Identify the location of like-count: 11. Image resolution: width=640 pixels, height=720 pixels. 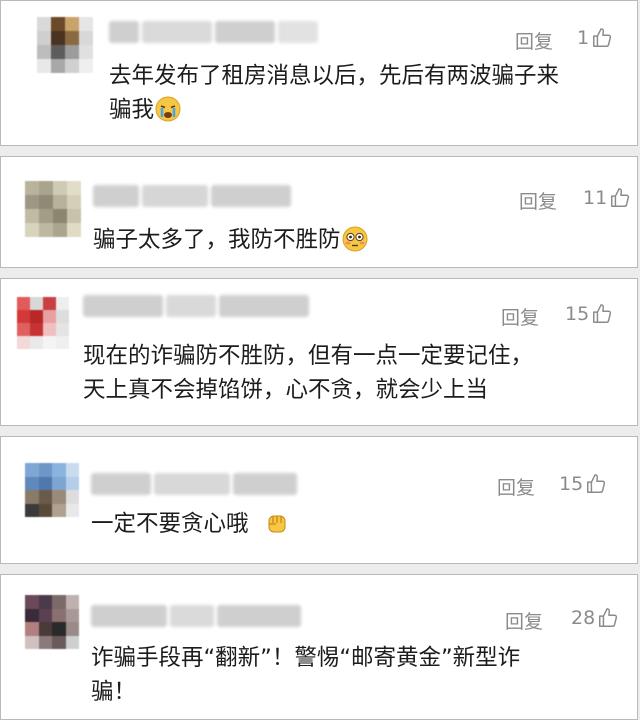
(595, 198).